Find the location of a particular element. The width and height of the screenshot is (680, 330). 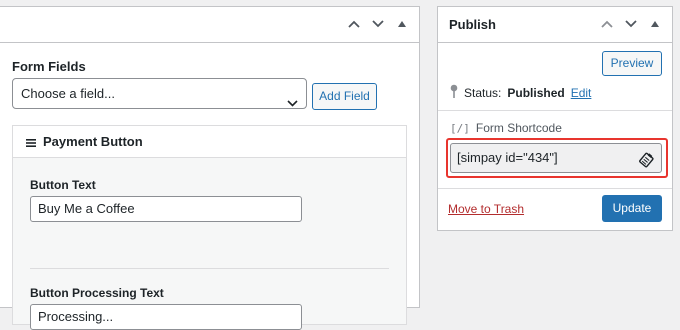

shortcode-field: [simpay id="434"] is located at coordinates (556, 158).